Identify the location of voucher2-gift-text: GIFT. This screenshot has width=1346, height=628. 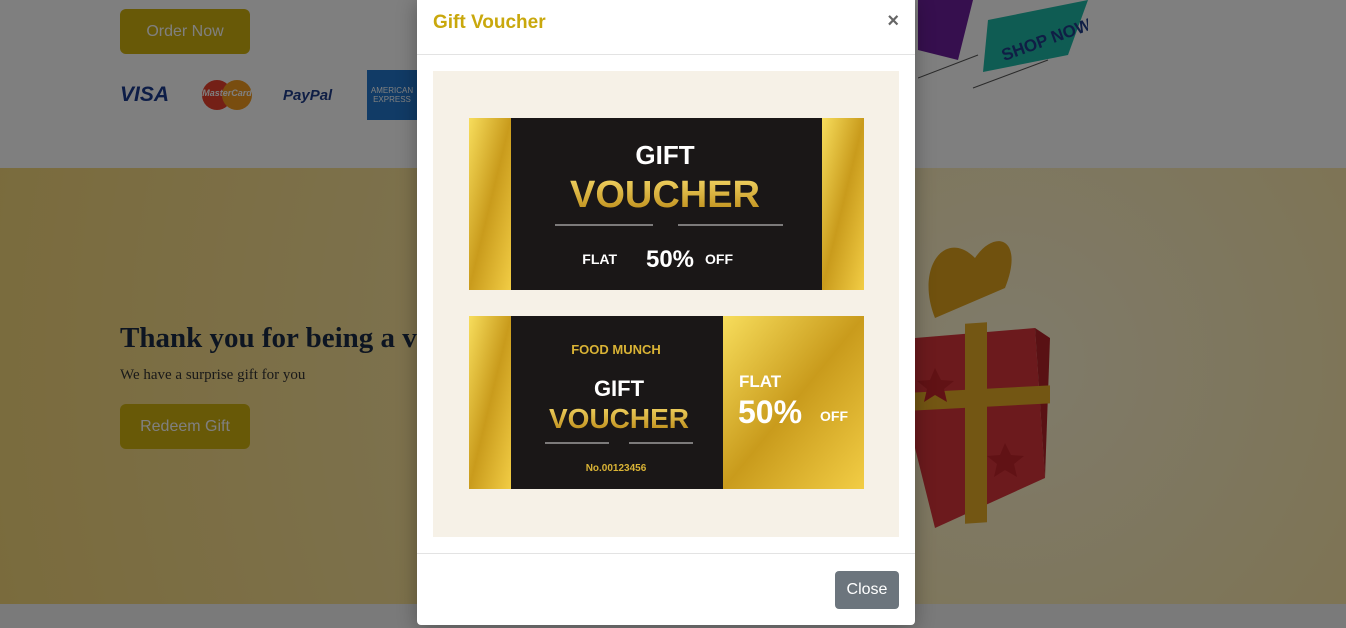
(619, 388).